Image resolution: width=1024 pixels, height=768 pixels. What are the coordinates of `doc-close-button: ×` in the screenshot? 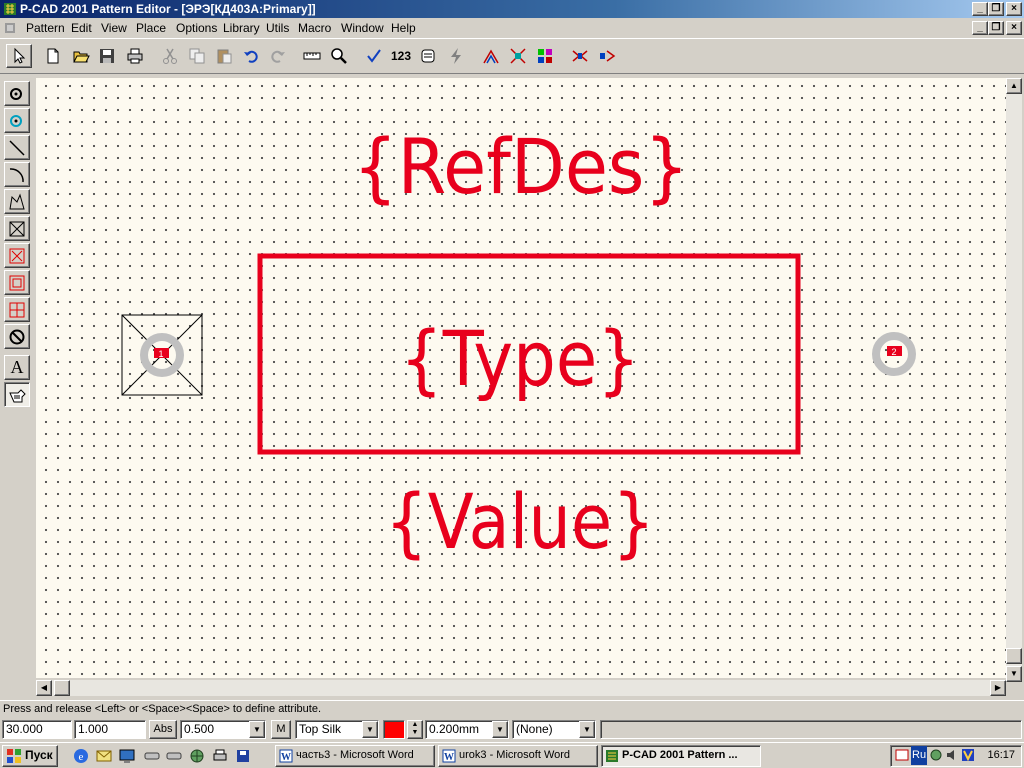 It's located at (1014, 28).